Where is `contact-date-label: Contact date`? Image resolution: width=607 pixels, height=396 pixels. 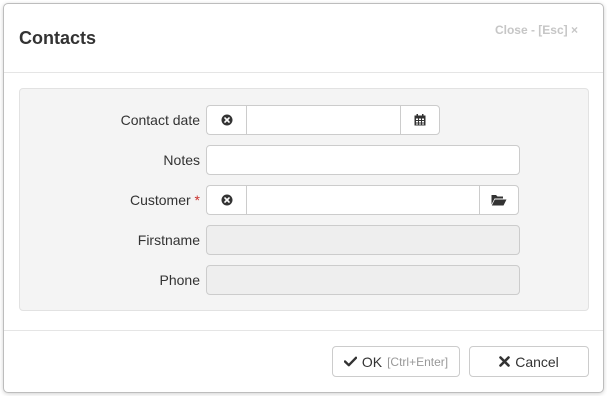 contact-date-label: Contact date is located at coordinates (160, 120).